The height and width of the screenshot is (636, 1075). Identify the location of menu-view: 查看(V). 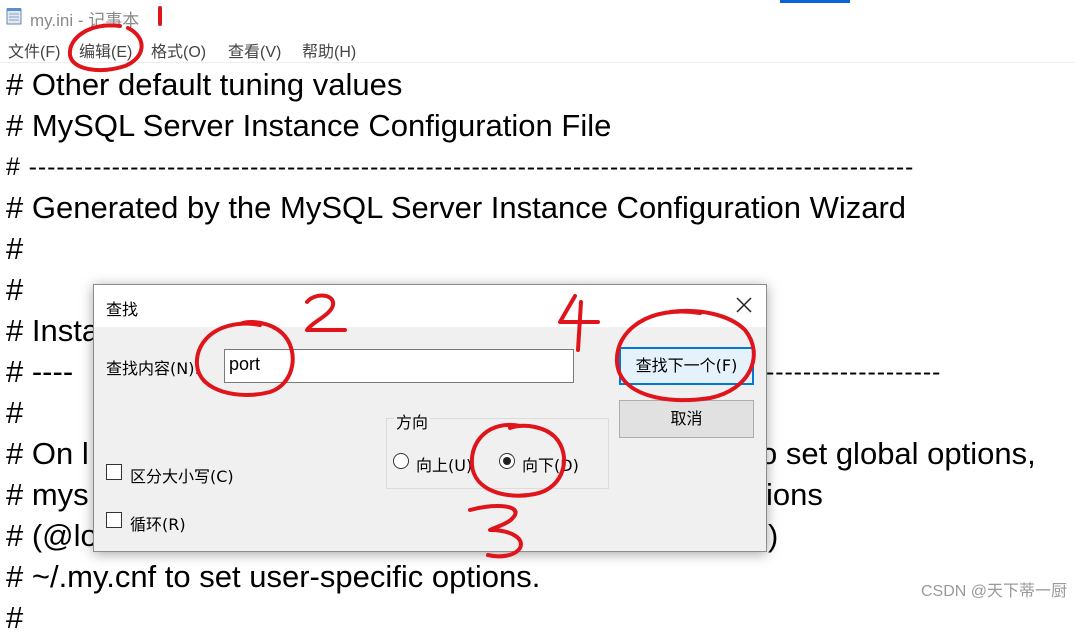
(254, 50).